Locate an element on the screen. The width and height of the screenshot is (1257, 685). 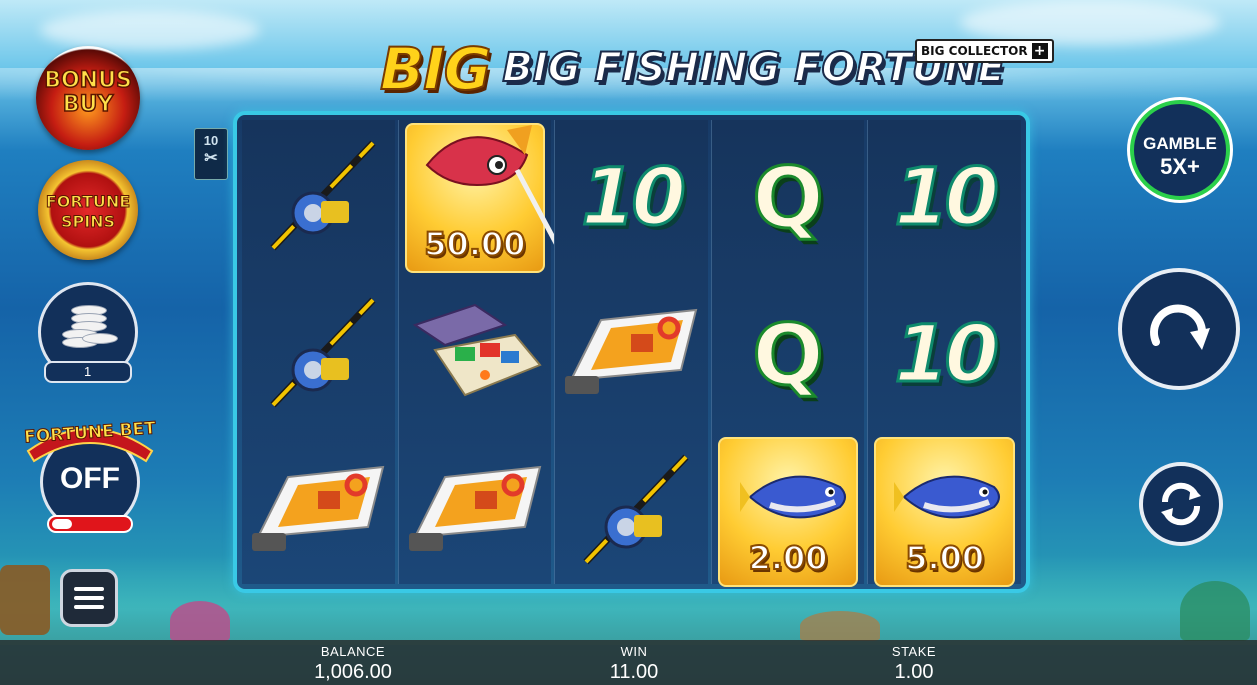
spin-arrow-icon is located at coordinates (1180, 327).